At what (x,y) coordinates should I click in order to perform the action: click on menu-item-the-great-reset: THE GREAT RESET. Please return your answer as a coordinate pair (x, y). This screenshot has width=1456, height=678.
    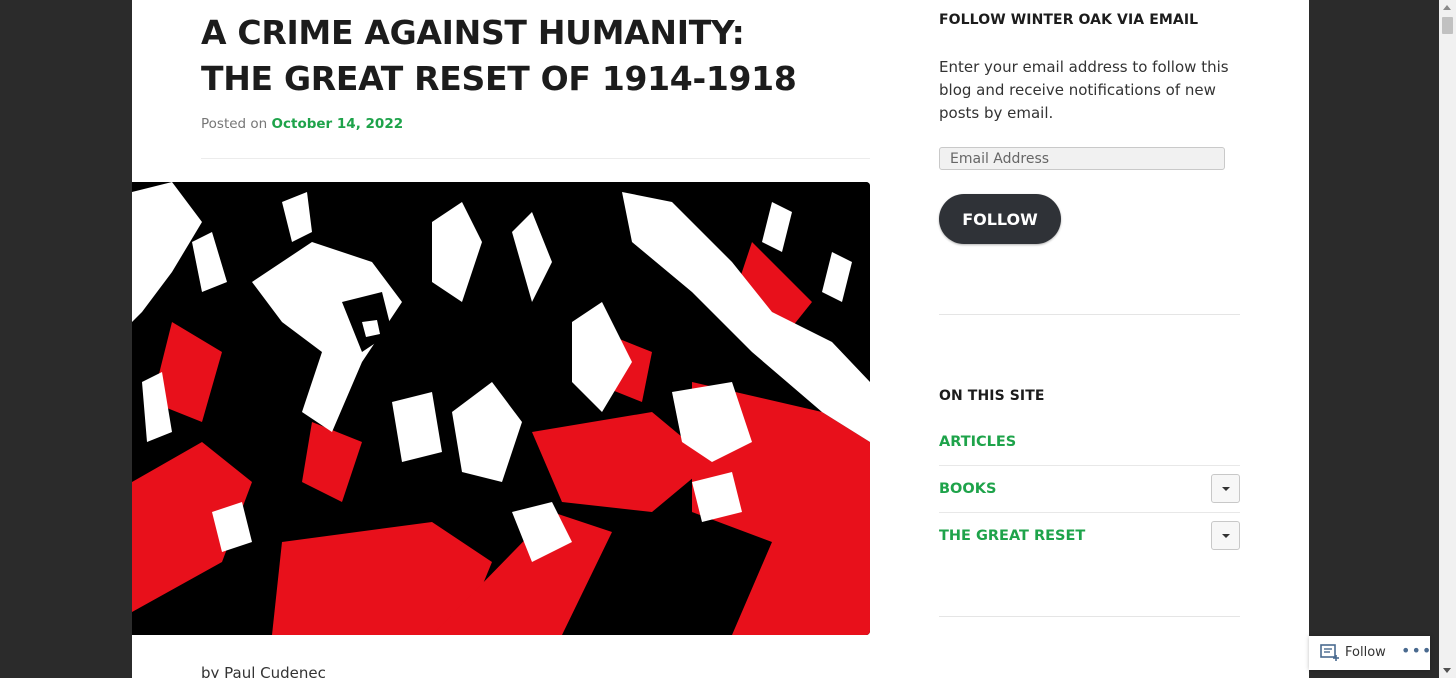
    Looking at the image, I should click on (1089, 536).